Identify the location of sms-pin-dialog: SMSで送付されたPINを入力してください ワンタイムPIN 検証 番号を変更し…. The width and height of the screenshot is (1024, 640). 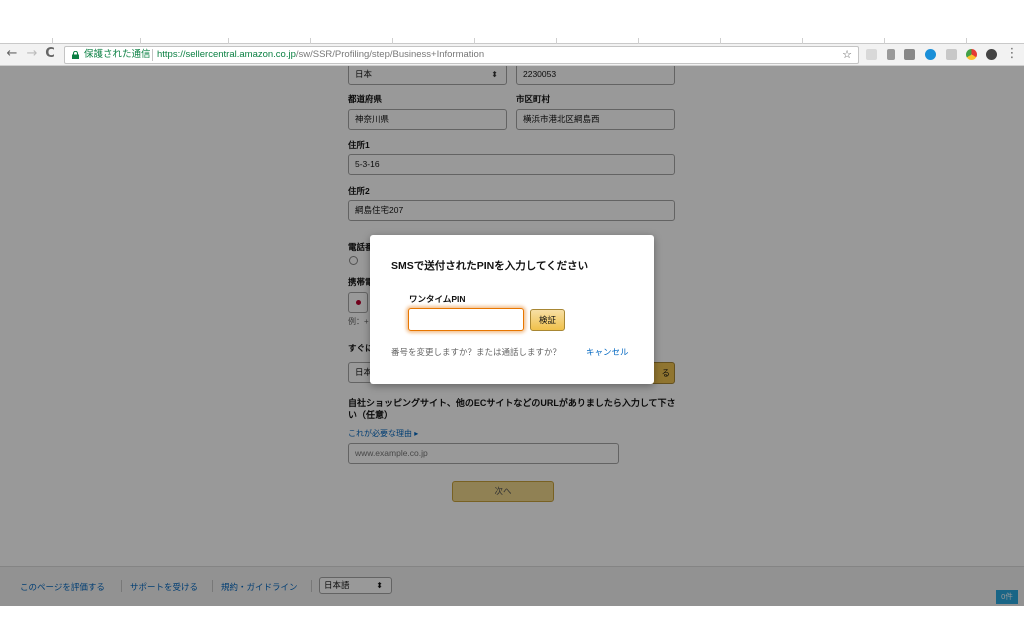
(512, 309).